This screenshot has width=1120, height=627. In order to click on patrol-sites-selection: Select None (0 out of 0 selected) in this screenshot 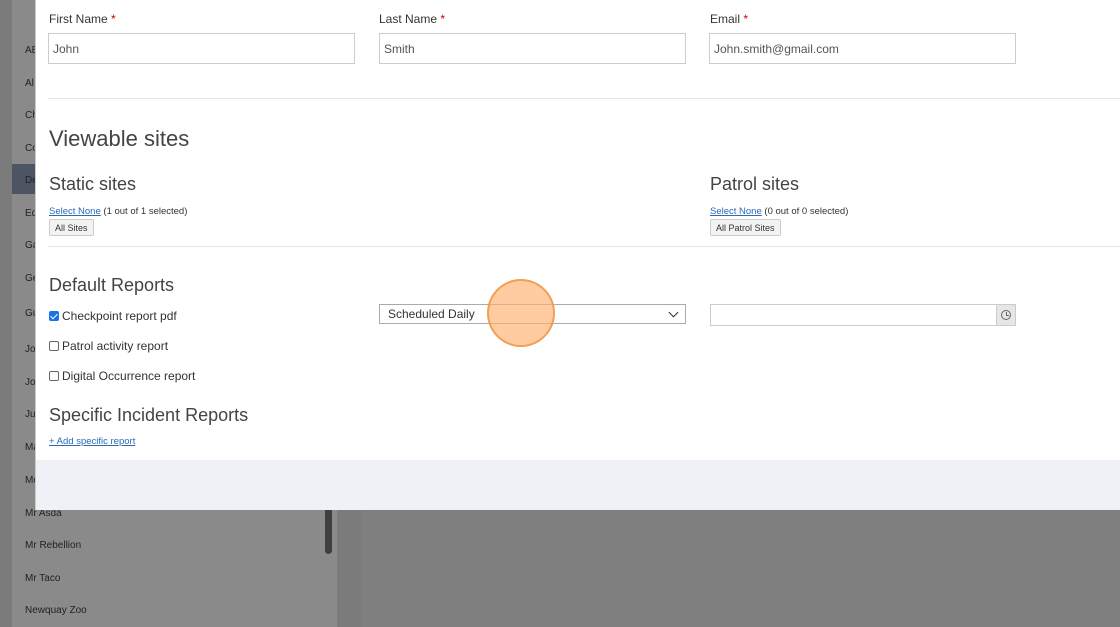, I will do `click(779, 211)`.